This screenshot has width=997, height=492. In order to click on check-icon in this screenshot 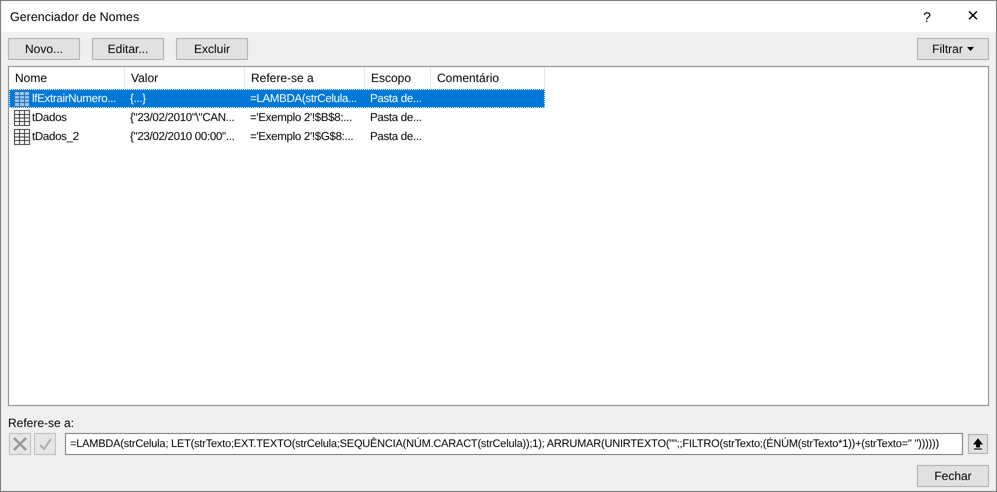, I will do `click(45, 444)`.